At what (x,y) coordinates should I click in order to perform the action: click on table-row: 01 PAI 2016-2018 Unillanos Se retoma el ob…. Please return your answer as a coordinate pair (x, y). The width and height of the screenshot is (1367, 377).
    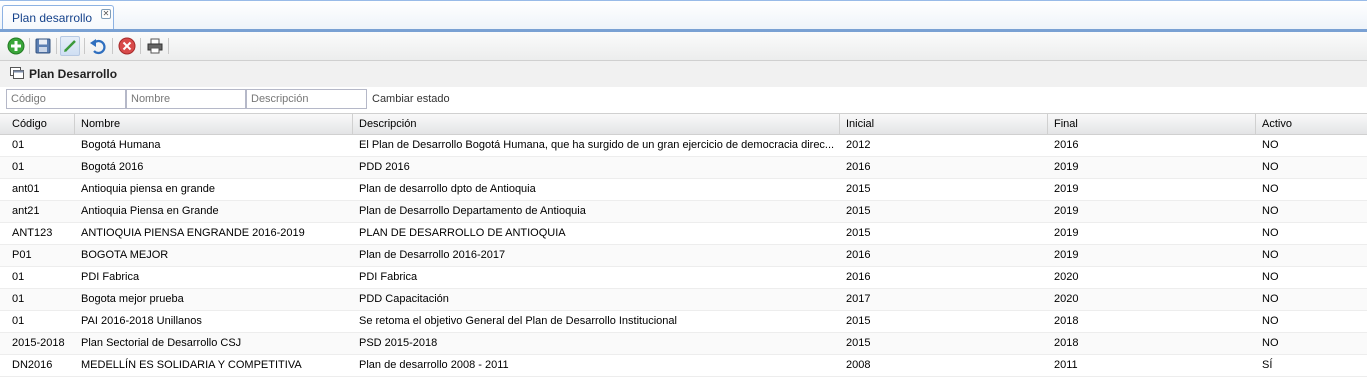
    Looking at the image, I should click on (683, 322).